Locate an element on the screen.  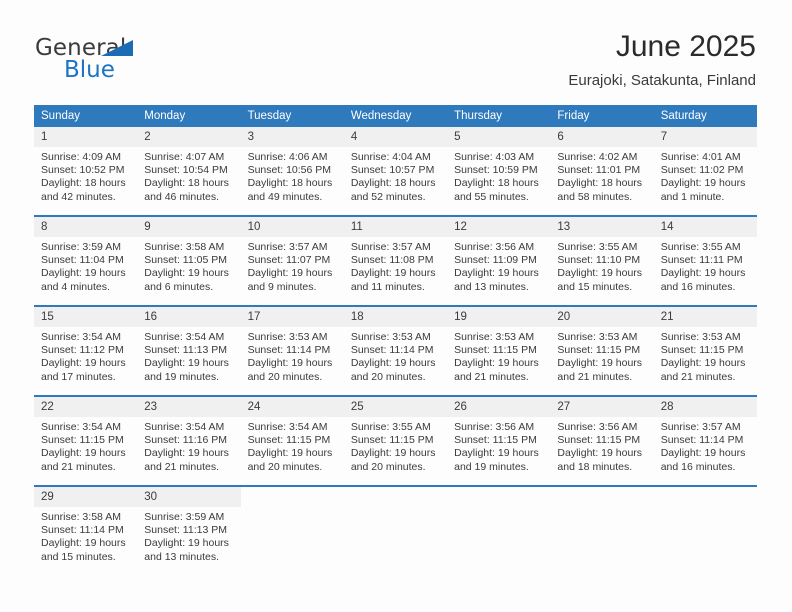
sunrise-text: Sunrise: 3:54 AM is located at coordinates (81, 427).